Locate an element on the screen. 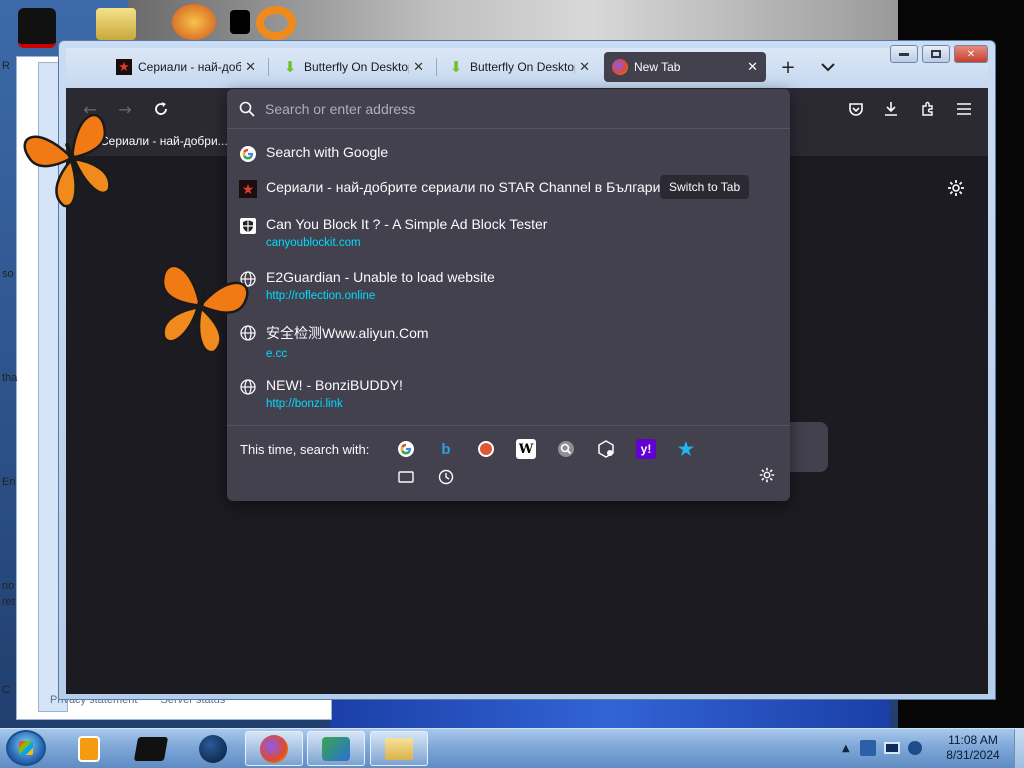  yahoo-icon: y! is located at coordinates (646, 449).